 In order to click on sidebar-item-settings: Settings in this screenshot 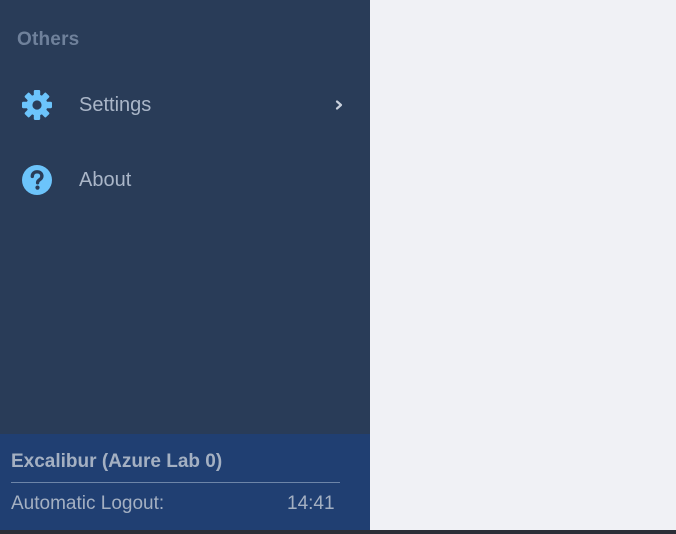, I will do `click(185, 105)`.